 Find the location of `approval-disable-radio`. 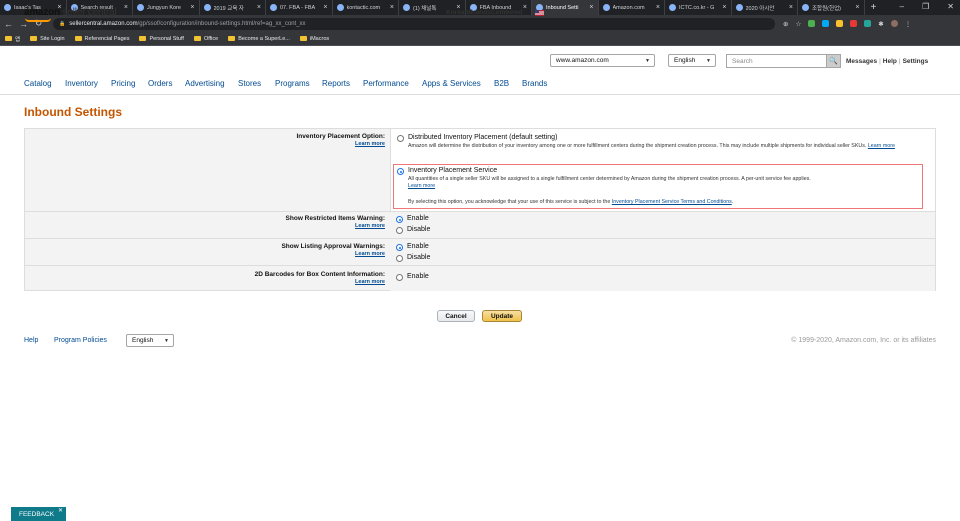

approval-disable-radio is located at coordinates (399, 258).